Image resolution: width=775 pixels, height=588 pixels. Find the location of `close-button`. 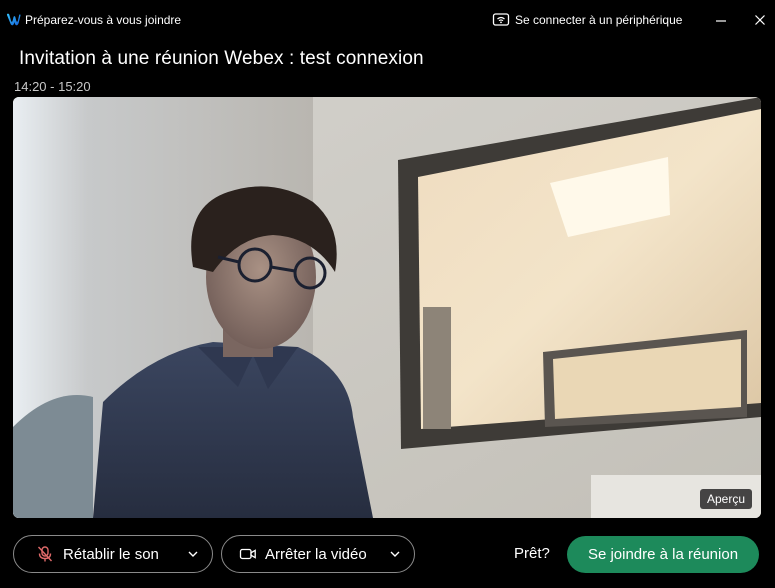

close-button is located at coordinates (760, 20).